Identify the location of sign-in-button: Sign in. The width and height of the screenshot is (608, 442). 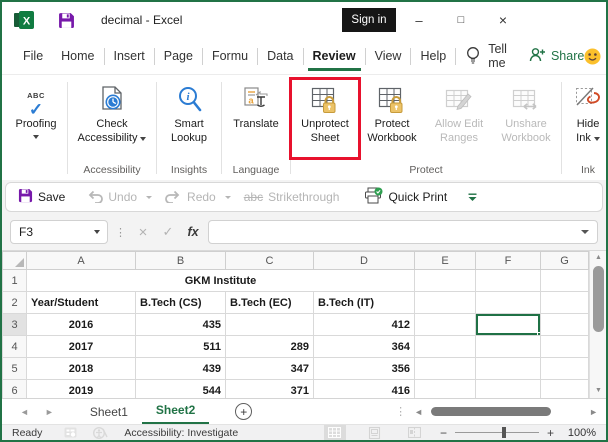
(369, 20).